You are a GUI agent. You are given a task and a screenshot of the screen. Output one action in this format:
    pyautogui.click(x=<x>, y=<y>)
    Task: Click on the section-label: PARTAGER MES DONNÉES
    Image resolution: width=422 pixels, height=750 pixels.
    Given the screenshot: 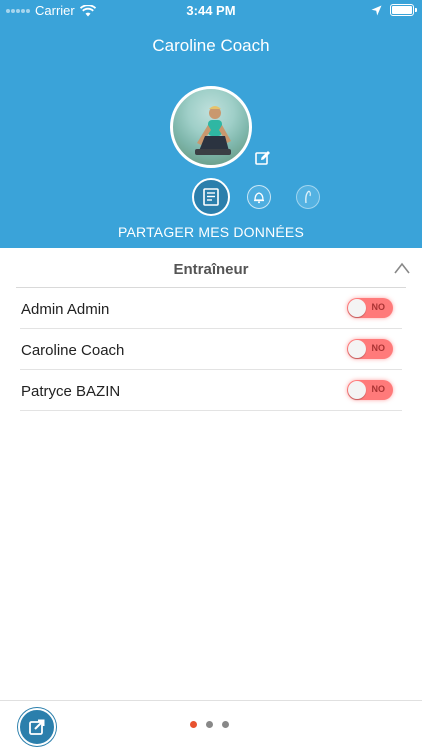 What is the action you would take?
    pyautogui.click(x=211, y=232)
    